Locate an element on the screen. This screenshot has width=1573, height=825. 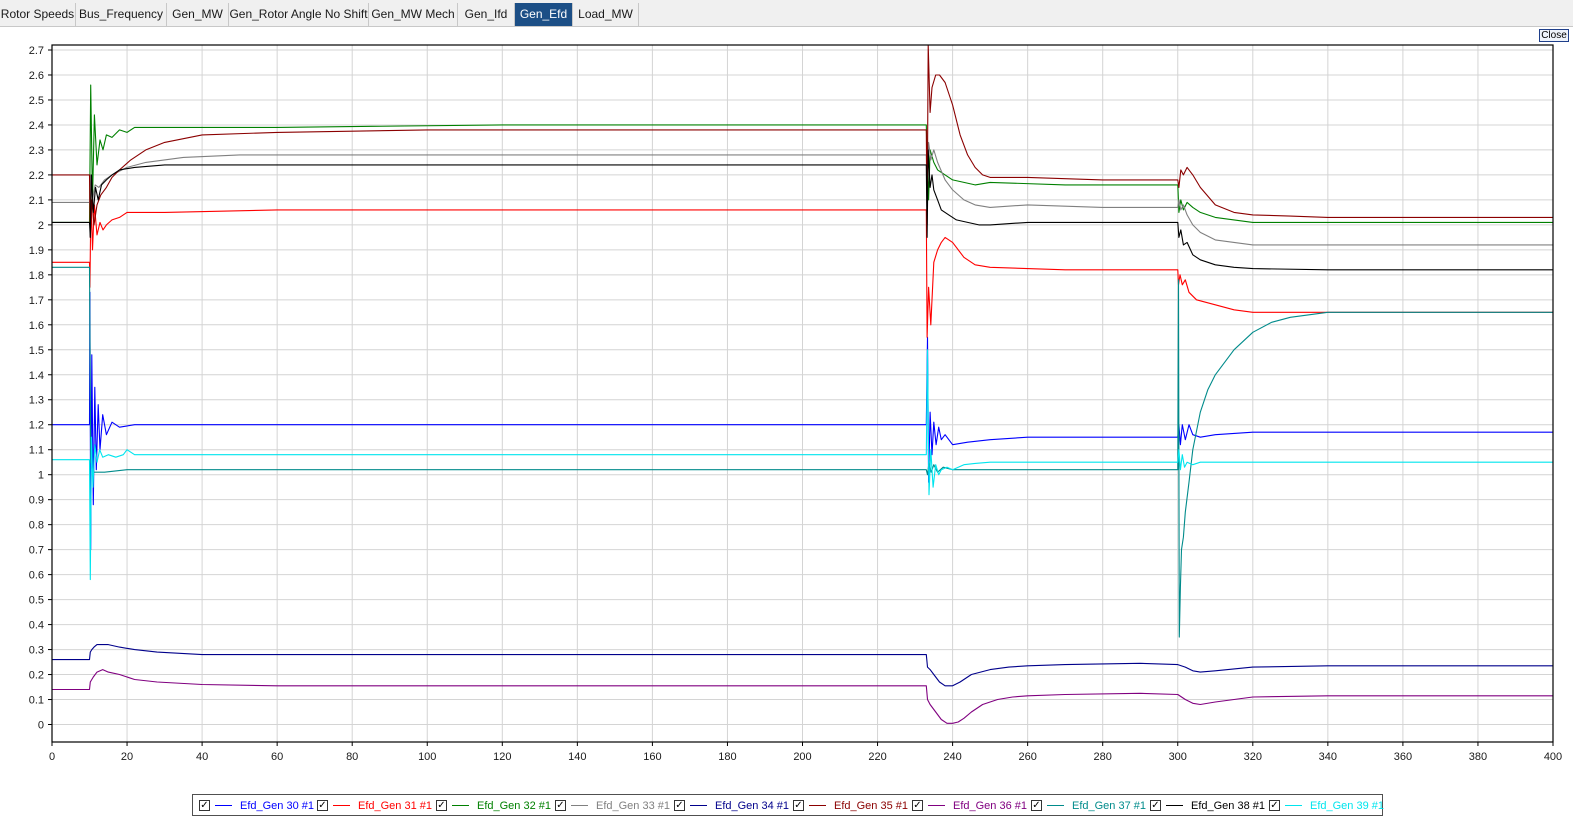
y-tick-label: 0.7 is located at coordinates (36, 551).